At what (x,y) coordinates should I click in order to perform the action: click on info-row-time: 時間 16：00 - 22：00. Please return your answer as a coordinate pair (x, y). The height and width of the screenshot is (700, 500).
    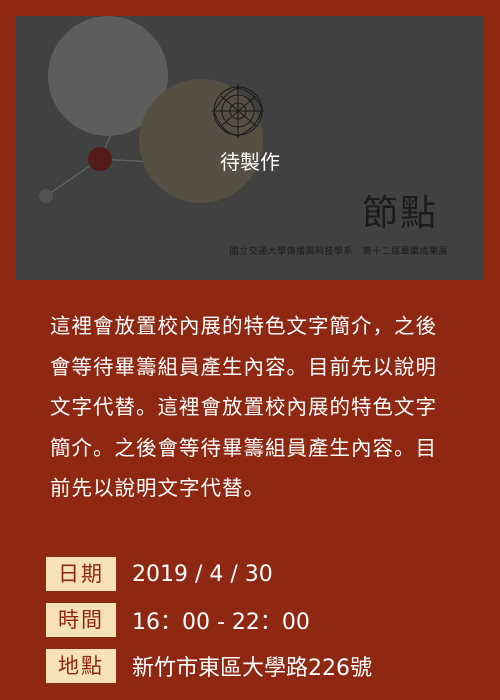
    Looking at the image, I should click on (178, 620).